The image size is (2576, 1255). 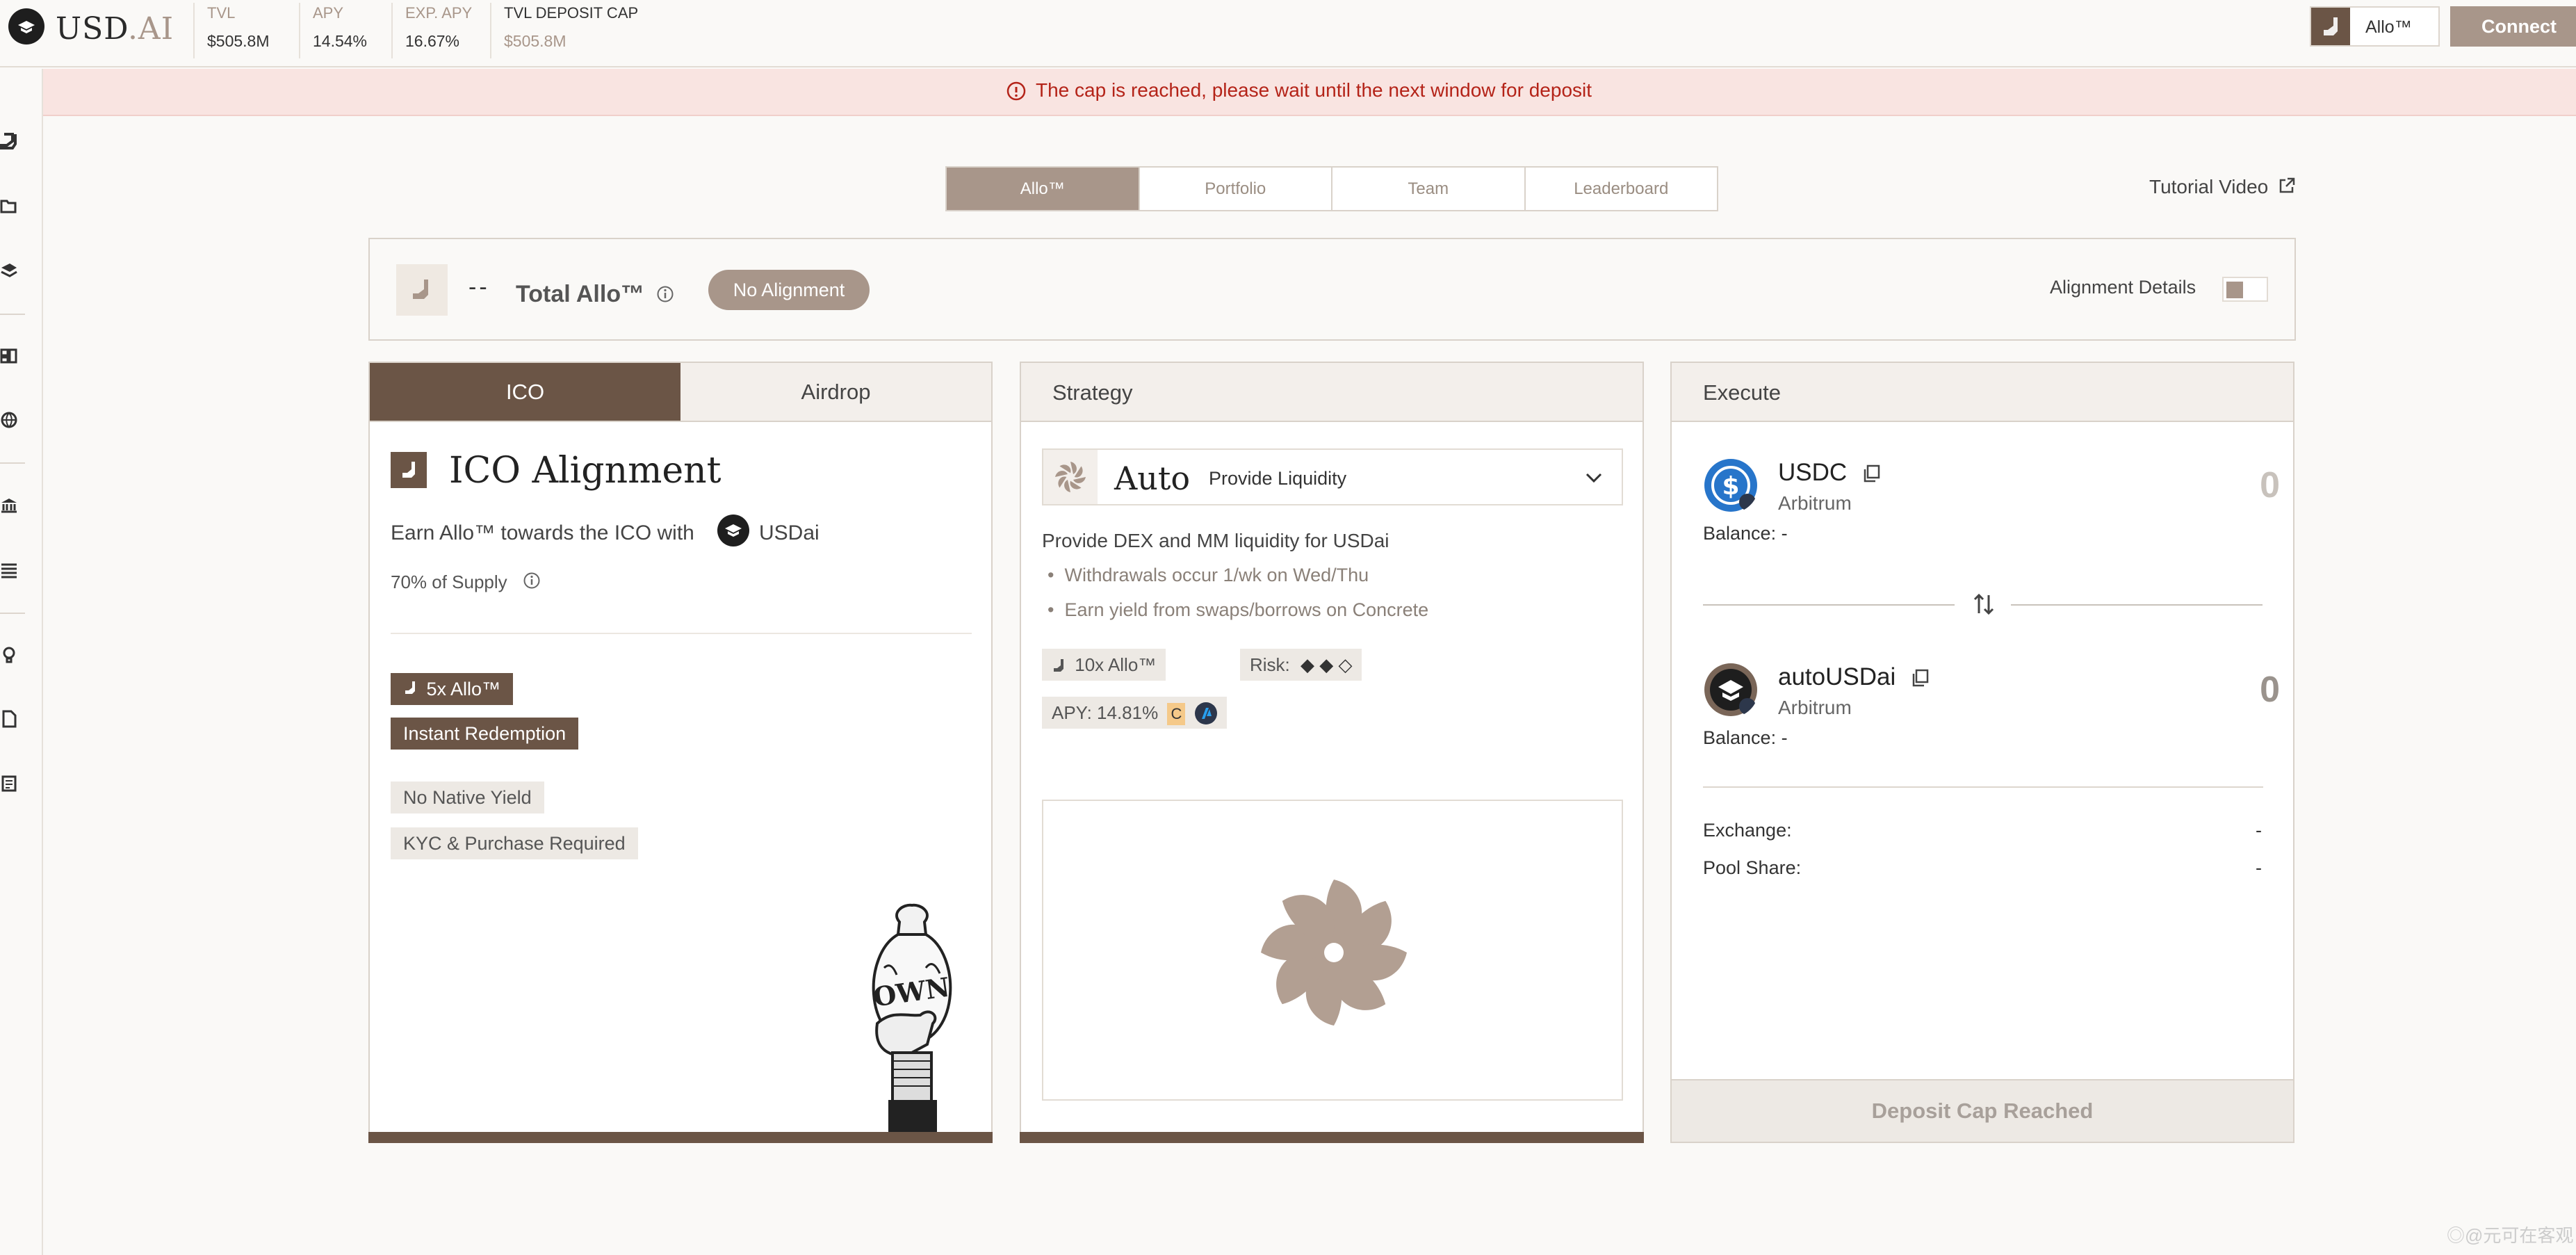 What do you see at coordinates (9, 270) in the screenshot?
I see `layers-icon` at bounding box center [9, 270].